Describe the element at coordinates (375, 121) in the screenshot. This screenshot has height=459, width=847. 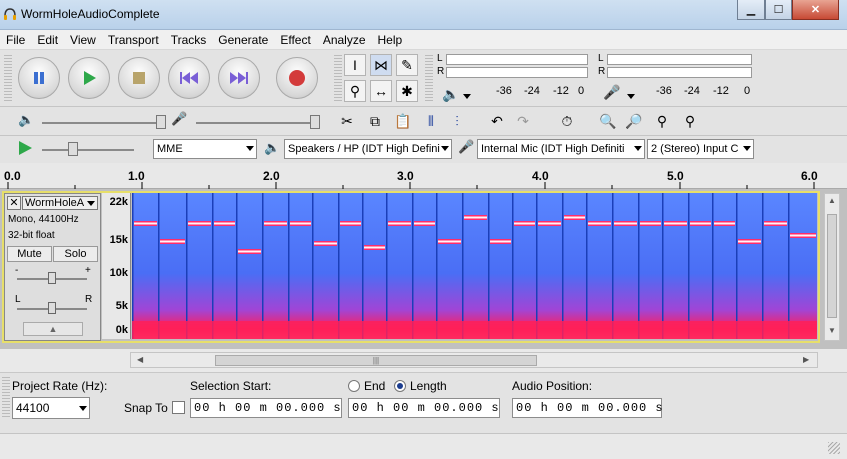
I see `copy-icon: ⧉` at that location.